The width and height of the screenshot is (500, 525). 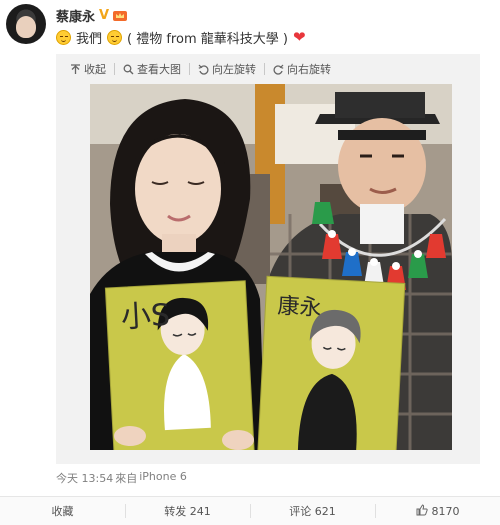 I want to click on post-meta: 今天 13:54 來自 iPhone 6, so click(x=121, y=478).